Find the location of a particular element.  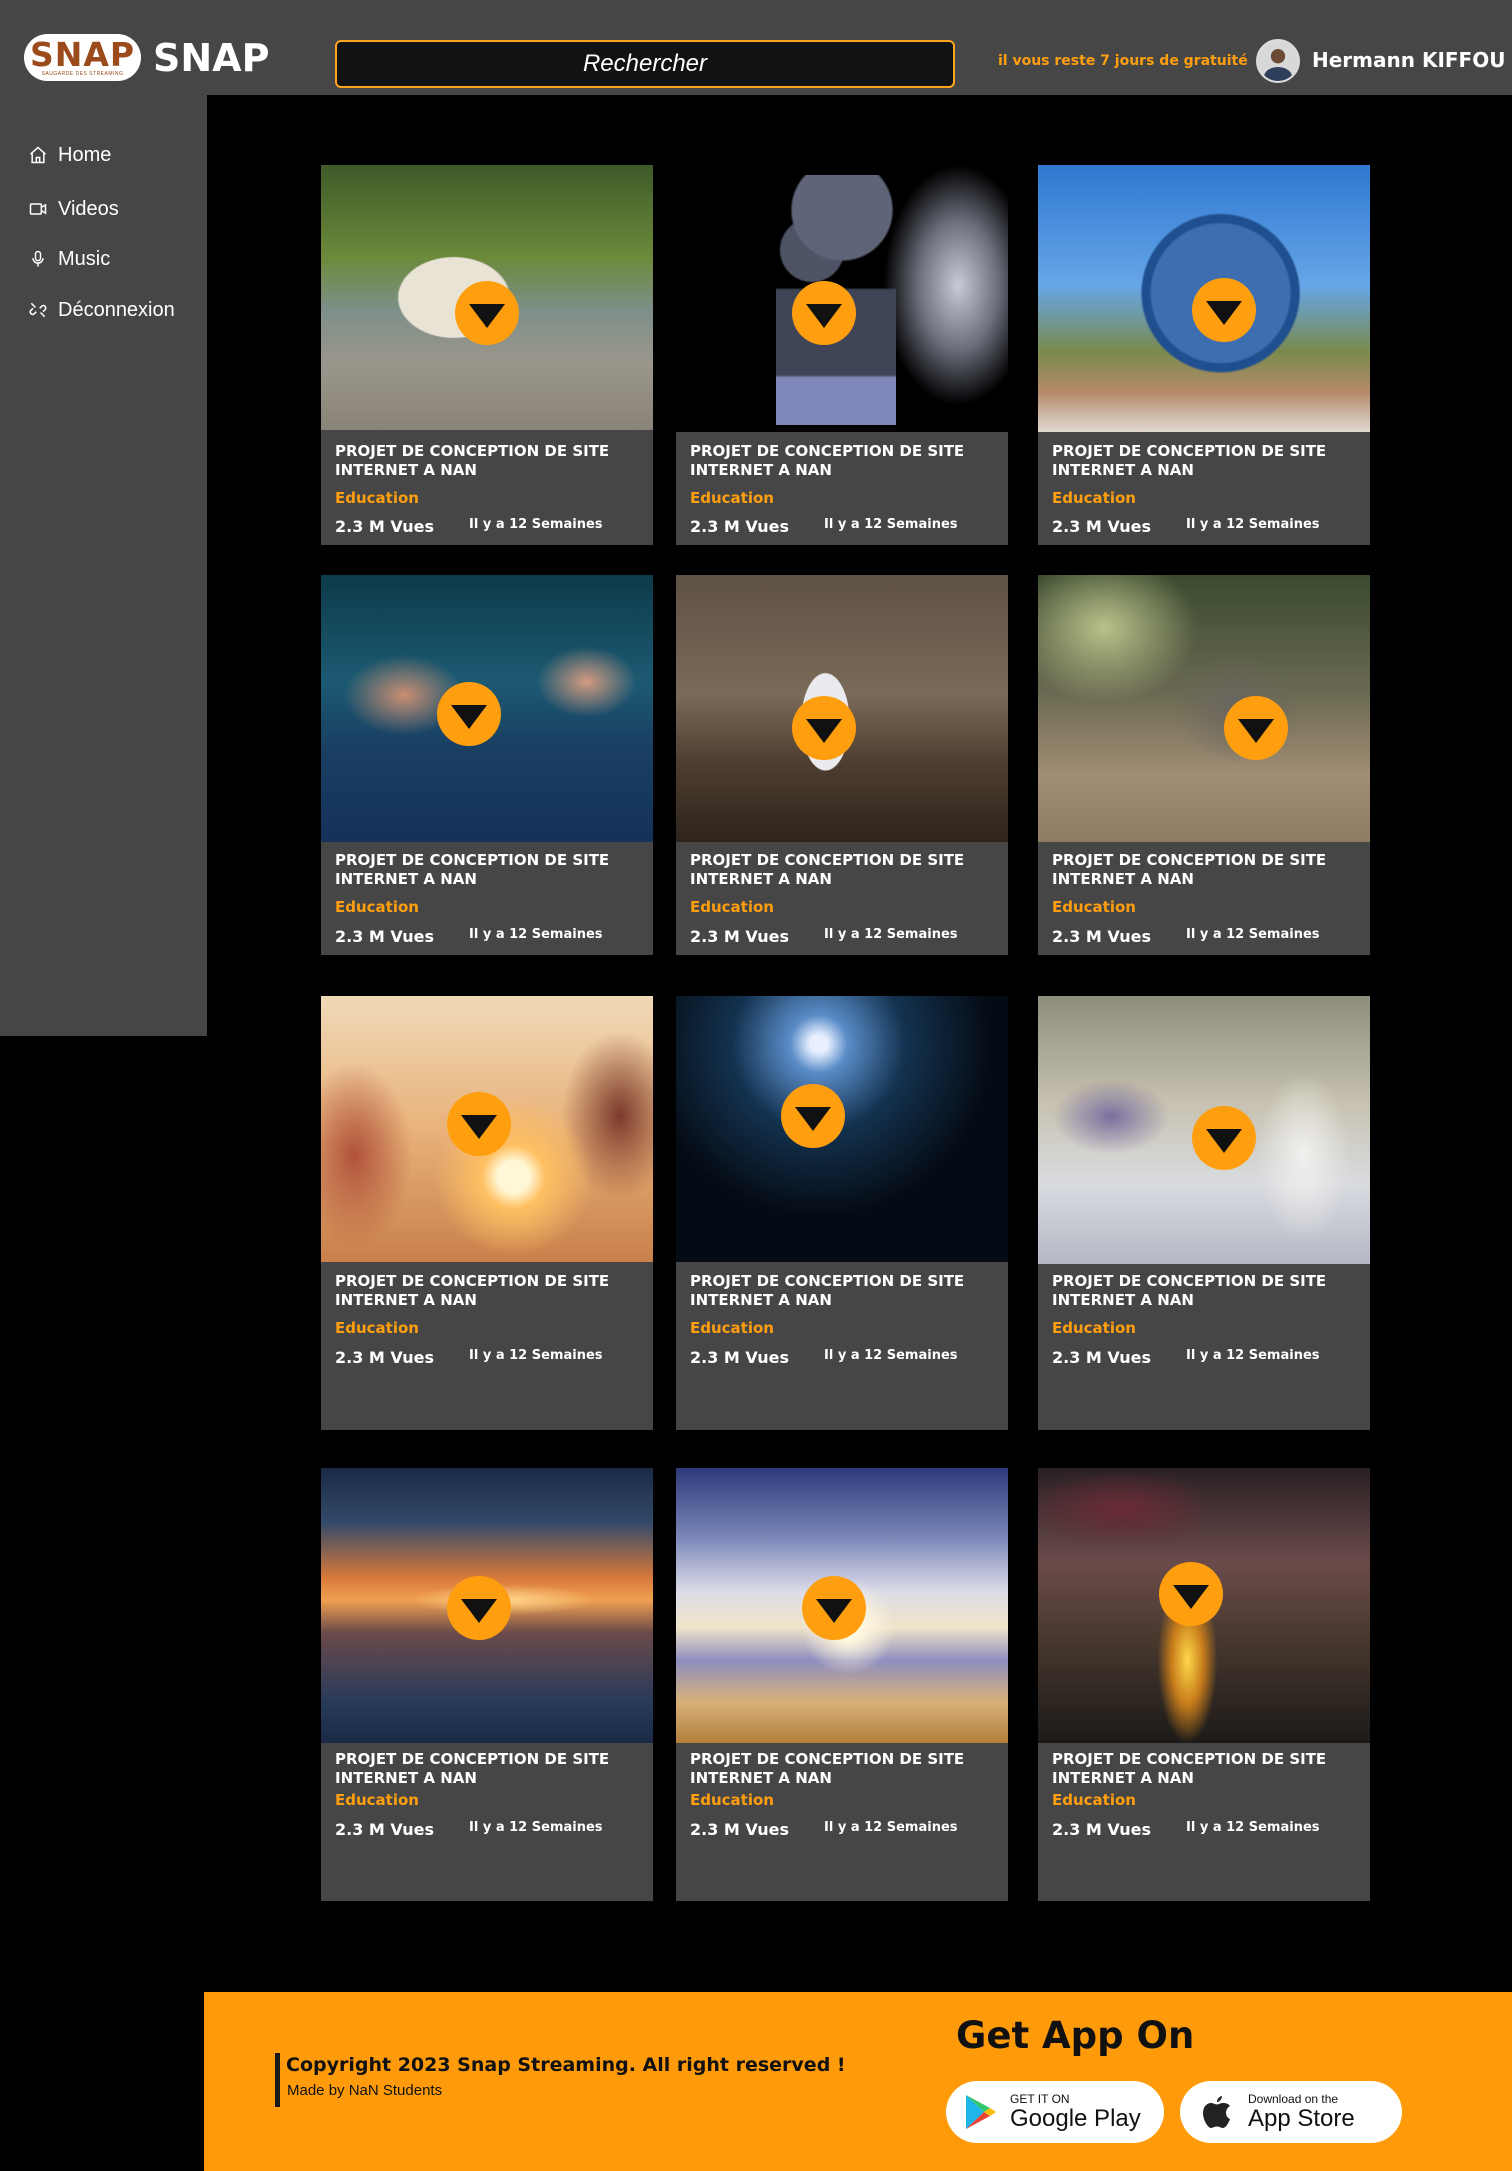

sidebar-item-label: Music is located at coordinates (84, 258).